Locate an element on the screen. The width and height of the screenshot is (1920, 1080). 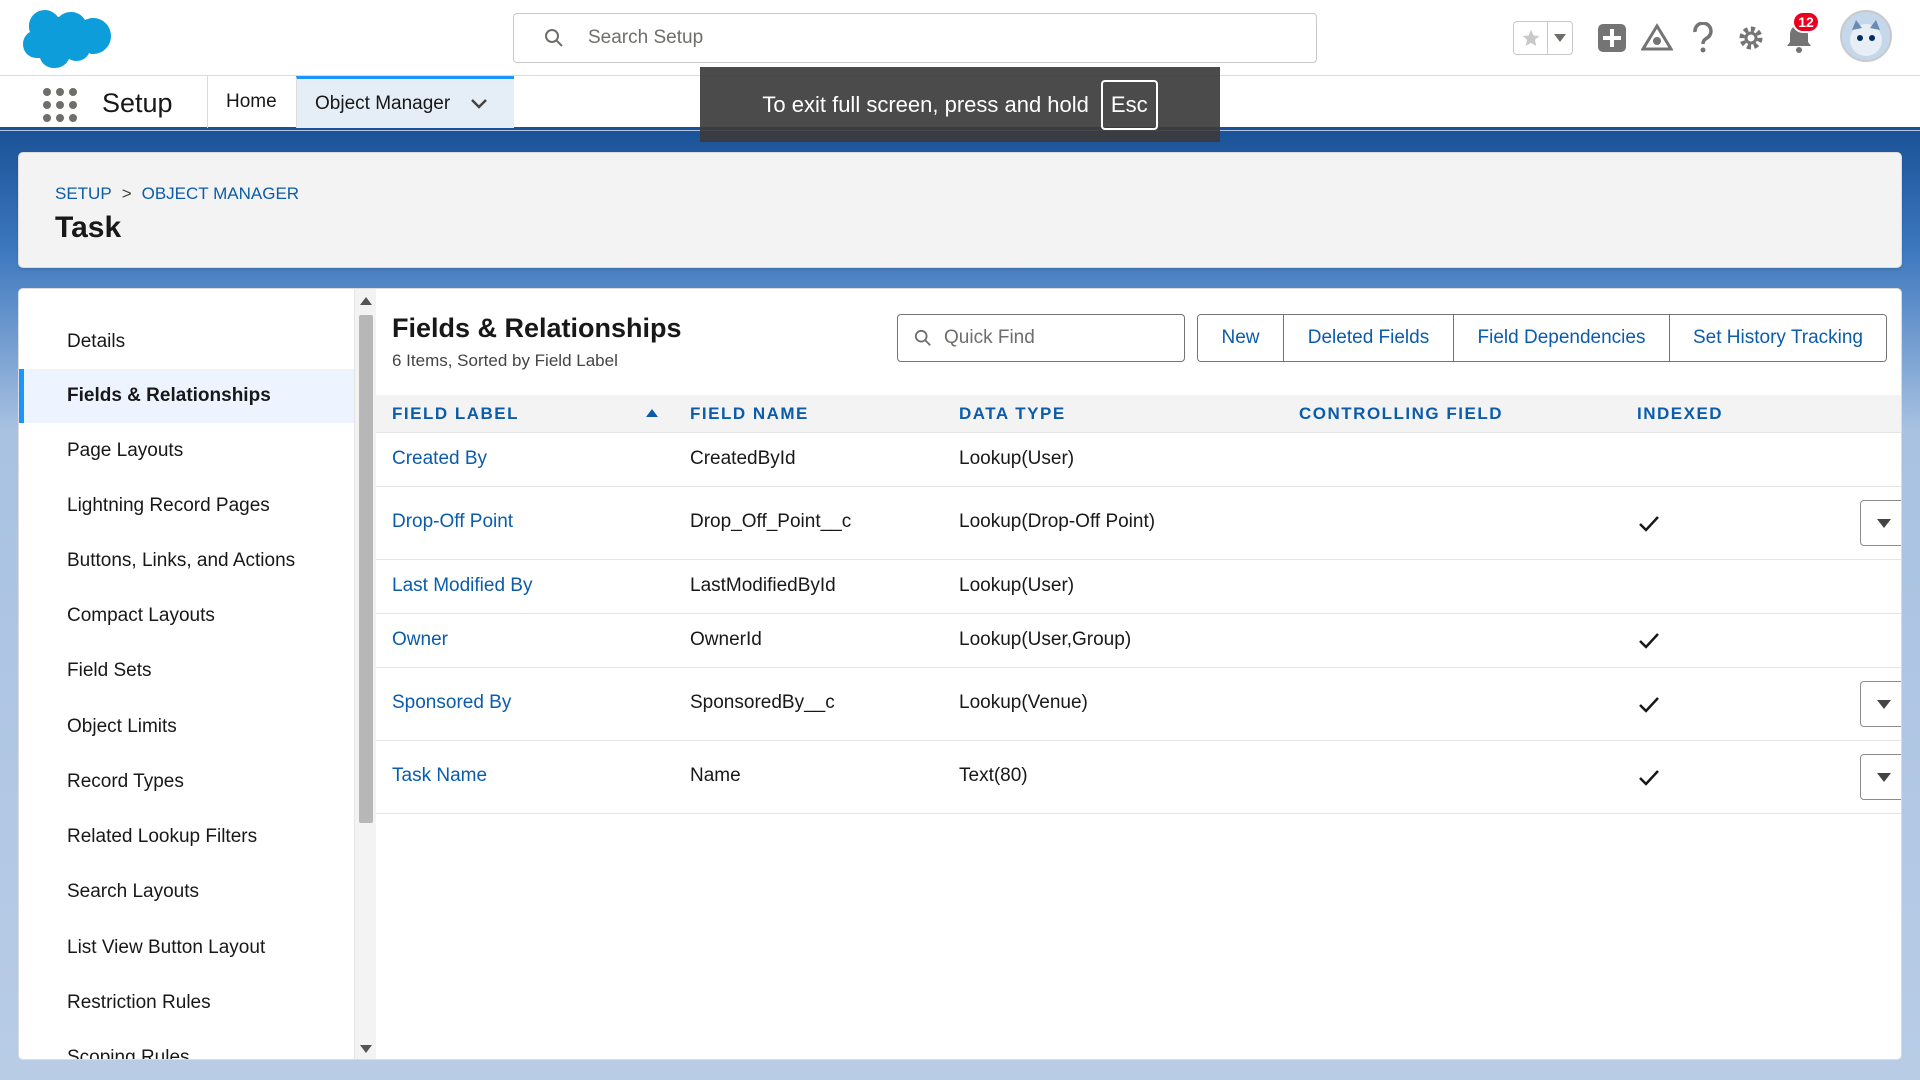
favorites-star-button is located at coordinates (1531, 38).